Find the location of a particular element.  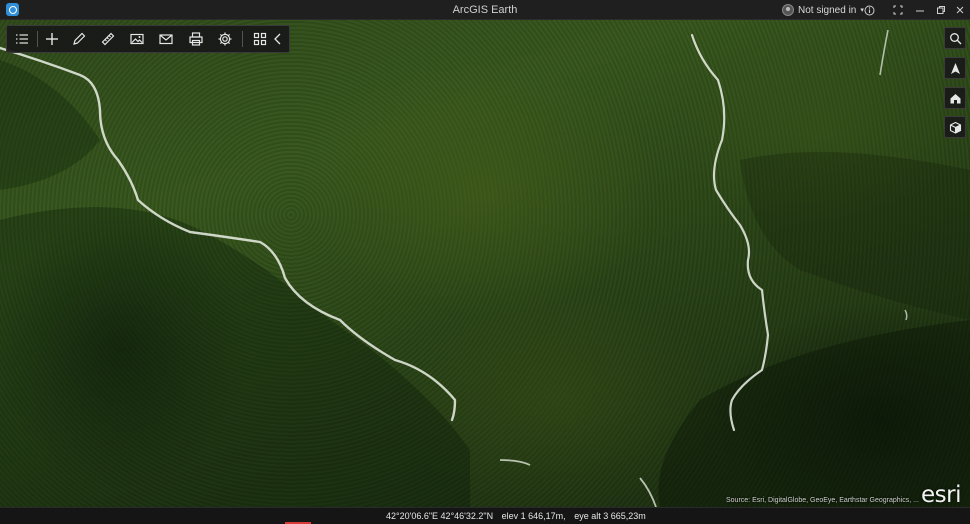

maximize-button is located at coordinates (941, 10).